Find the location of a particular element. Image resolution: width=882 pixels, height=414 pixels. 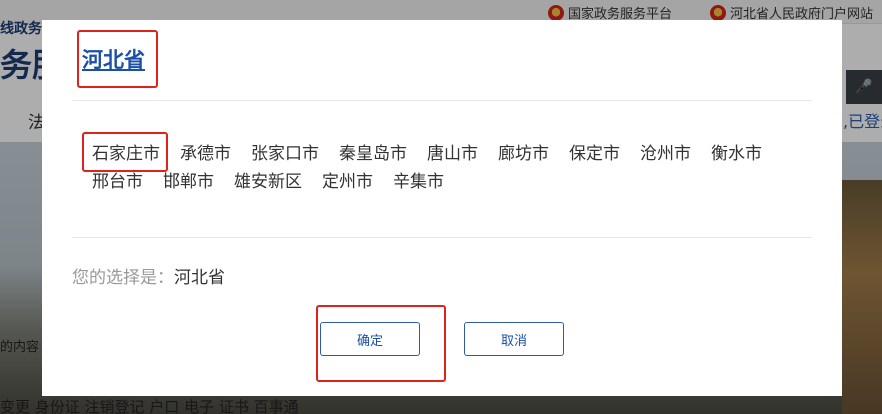

city-item-xinji: 辛集市 is located at coordinates (418, 182).